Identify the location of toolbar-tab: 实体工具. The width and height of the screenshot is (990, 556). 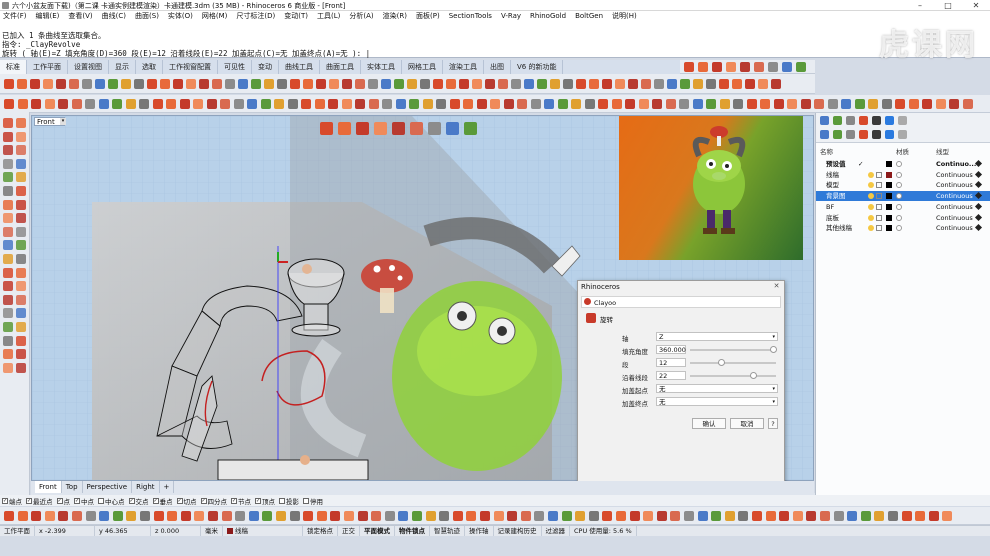
(381, 67).